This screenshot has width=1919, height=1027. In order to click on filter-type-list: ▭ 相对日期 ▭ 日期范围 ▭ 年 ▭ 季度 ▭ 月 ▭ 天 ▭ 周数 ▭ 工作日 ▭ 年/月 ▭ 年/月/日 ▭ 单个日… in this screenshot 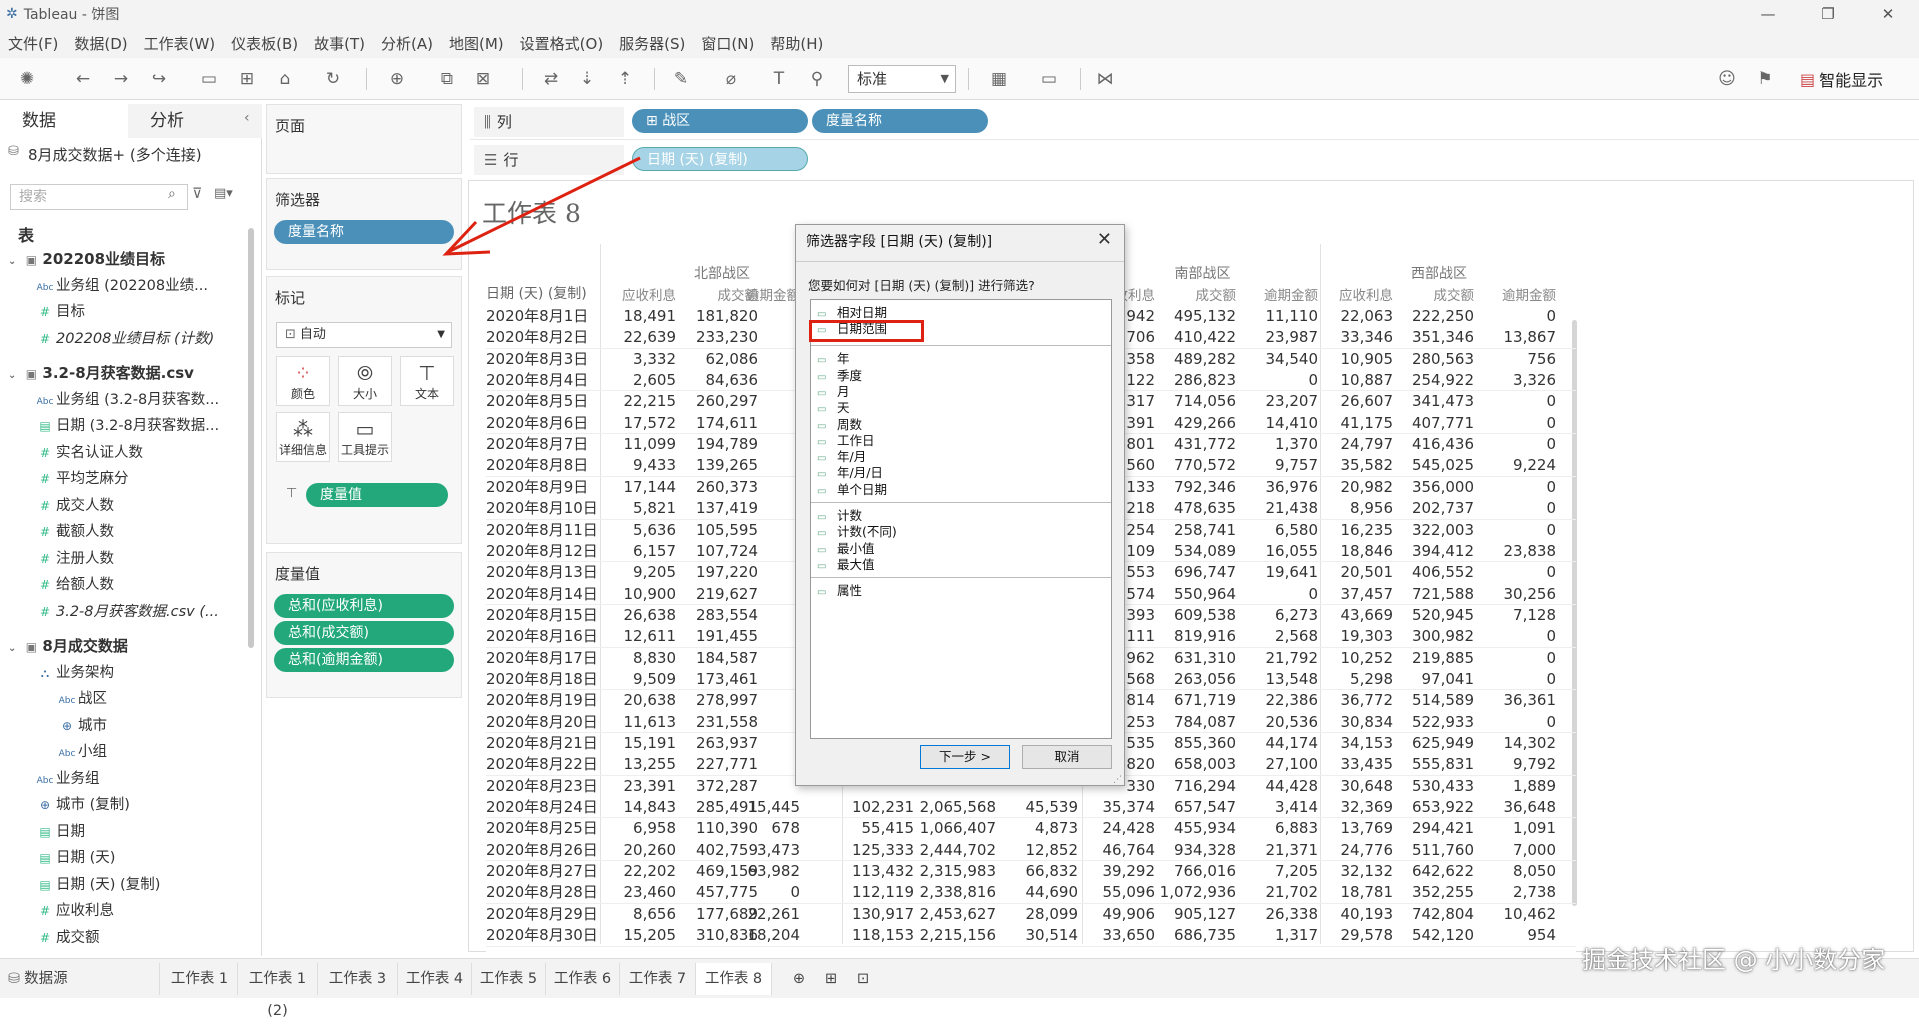, I will do `click(961, 519)`.